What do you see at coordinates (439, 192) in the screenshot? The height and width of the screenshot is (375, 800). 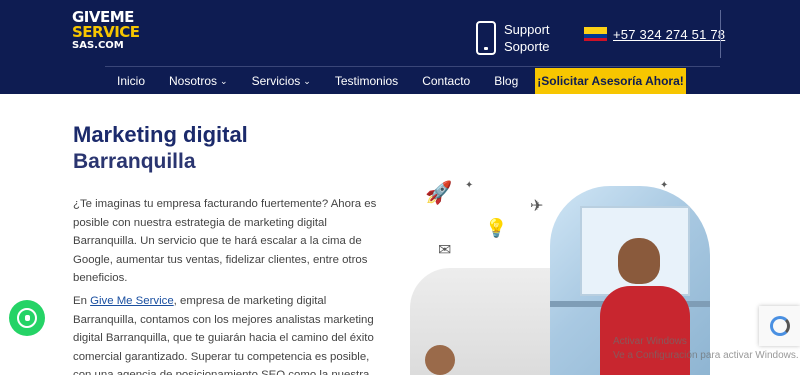 I see `rocket-icon: 🚀` at bounding box center [439, 192].